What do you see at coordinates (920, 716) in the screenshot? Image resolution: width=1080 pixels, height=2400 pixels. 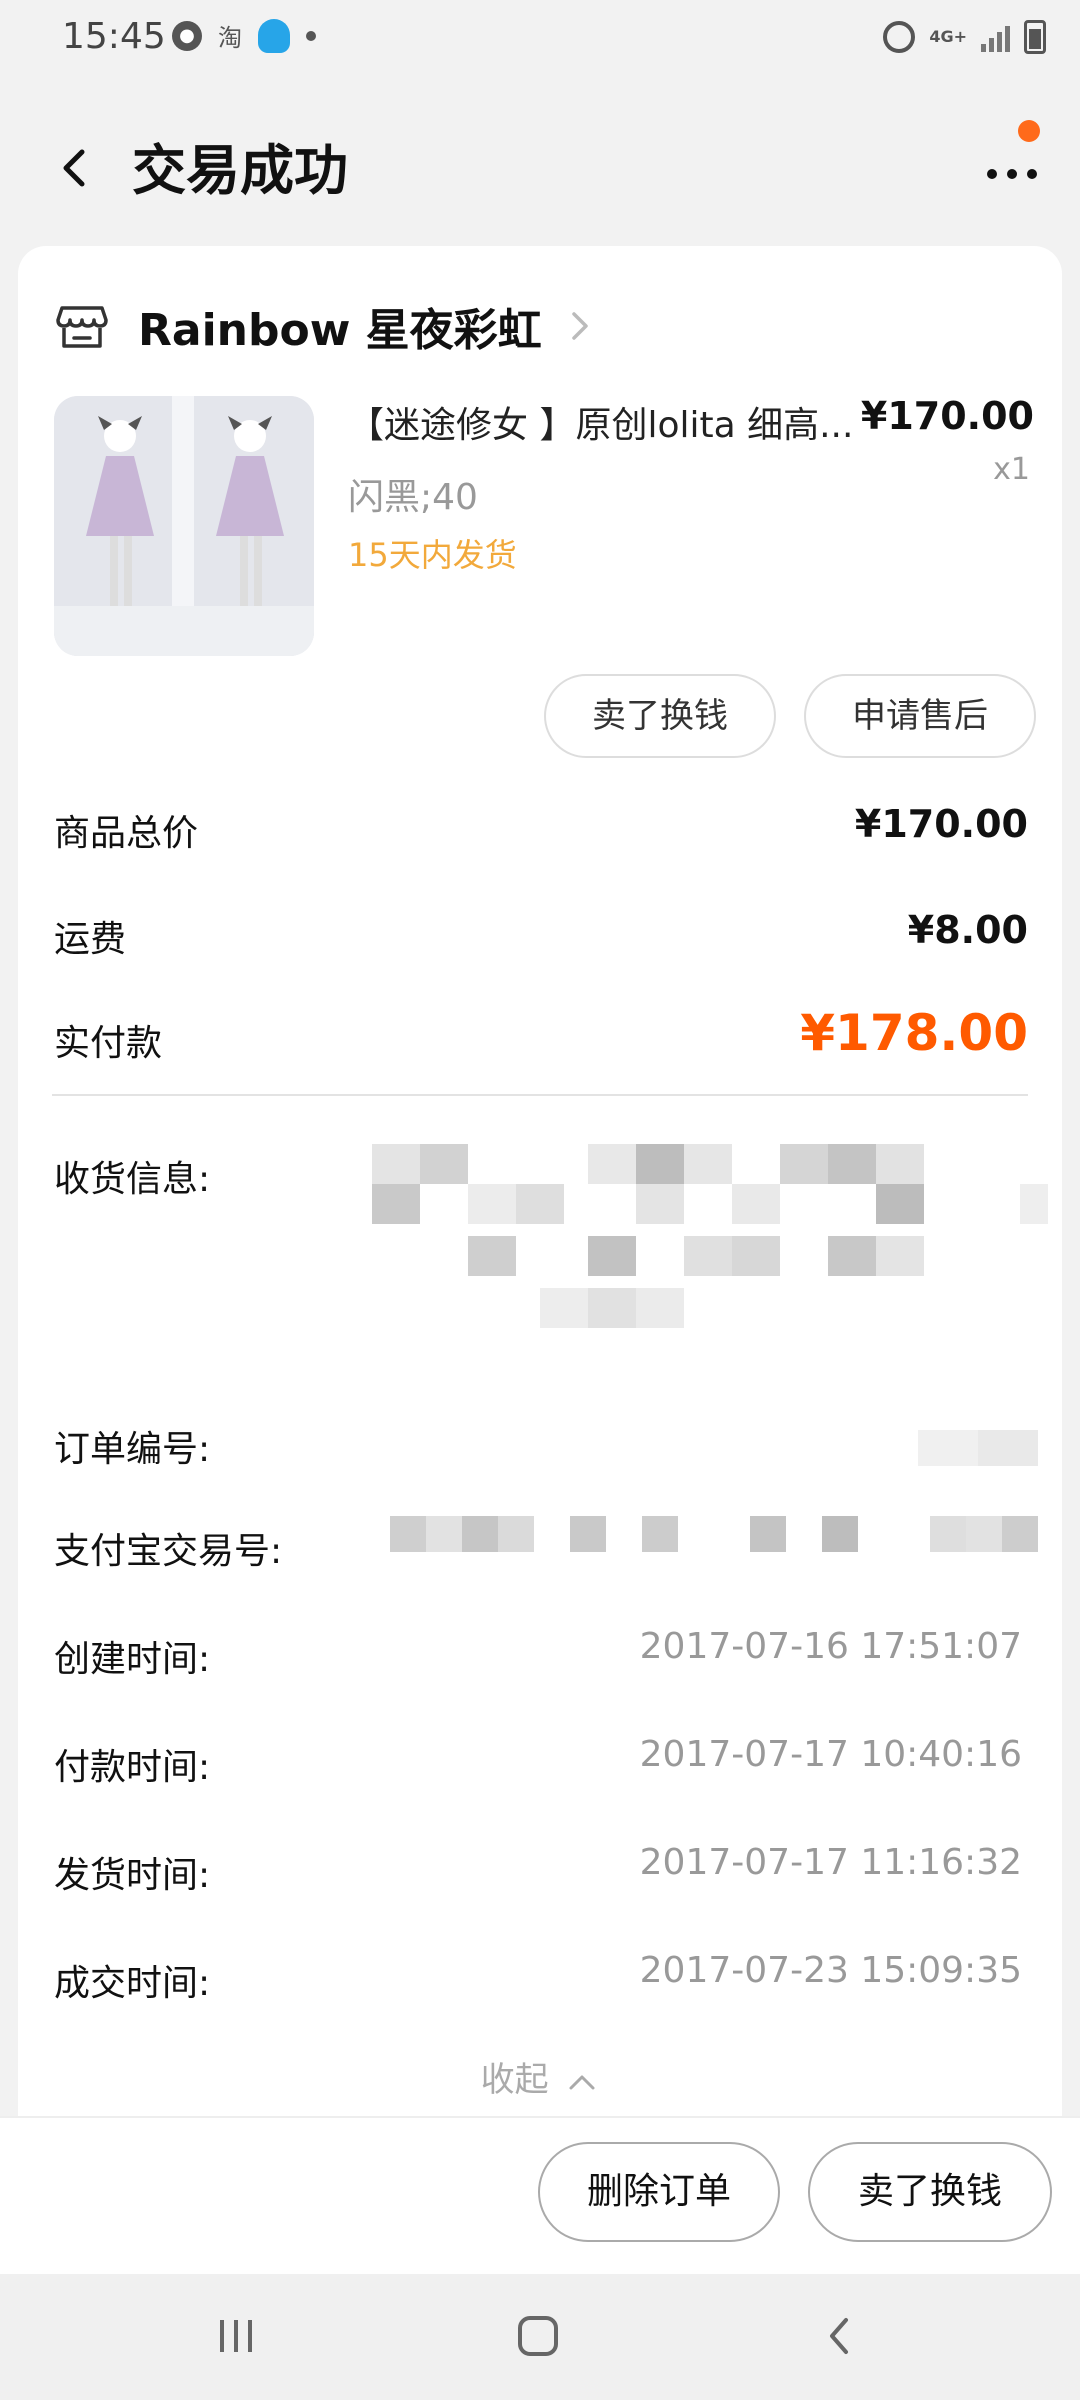 I see `after-sale-button: 申请售后` at bounding box center [920, 716].